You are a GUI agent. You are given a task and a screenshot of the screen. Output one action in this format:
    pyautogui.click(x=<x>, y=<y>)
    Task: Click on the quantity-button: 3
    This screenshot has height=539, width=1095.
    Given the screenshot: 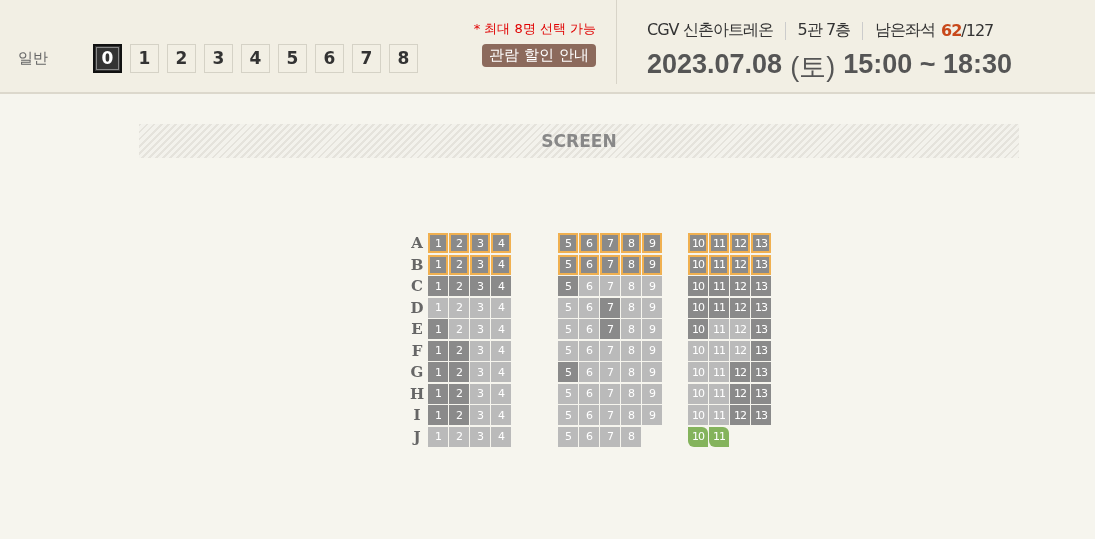 What is the action you would take?
    pyautogui.click(x=218, y=58)
    